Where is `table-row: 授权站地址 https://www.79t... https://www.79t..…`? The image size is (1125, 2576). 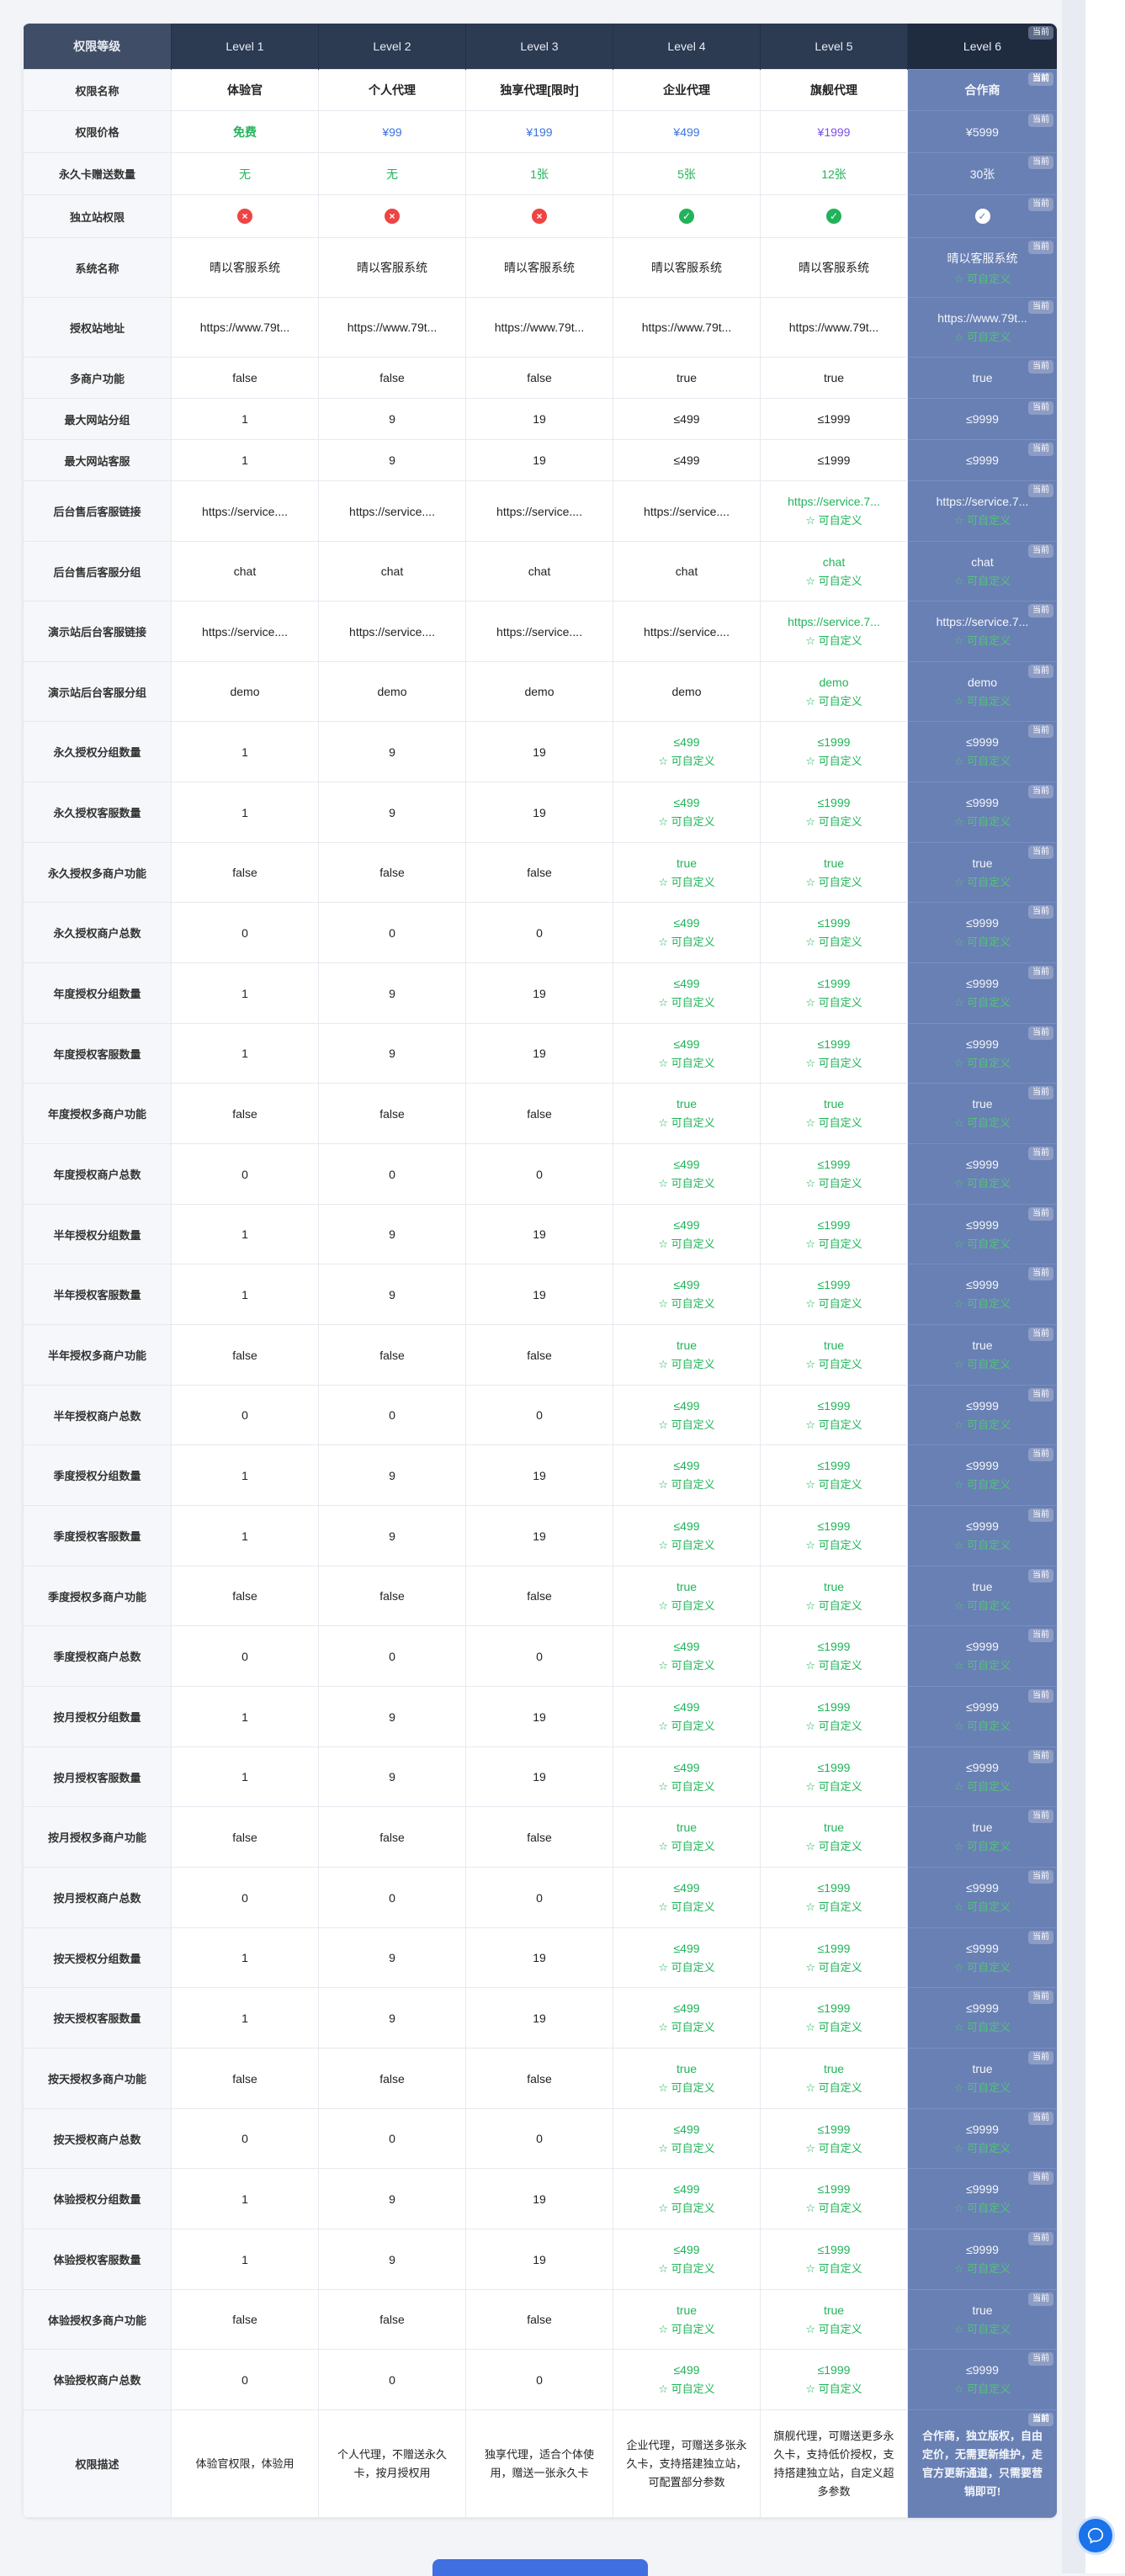
table-row: 授权站地址 https://www.79t... https://www.79t..… is located at coordinates (540, 327).